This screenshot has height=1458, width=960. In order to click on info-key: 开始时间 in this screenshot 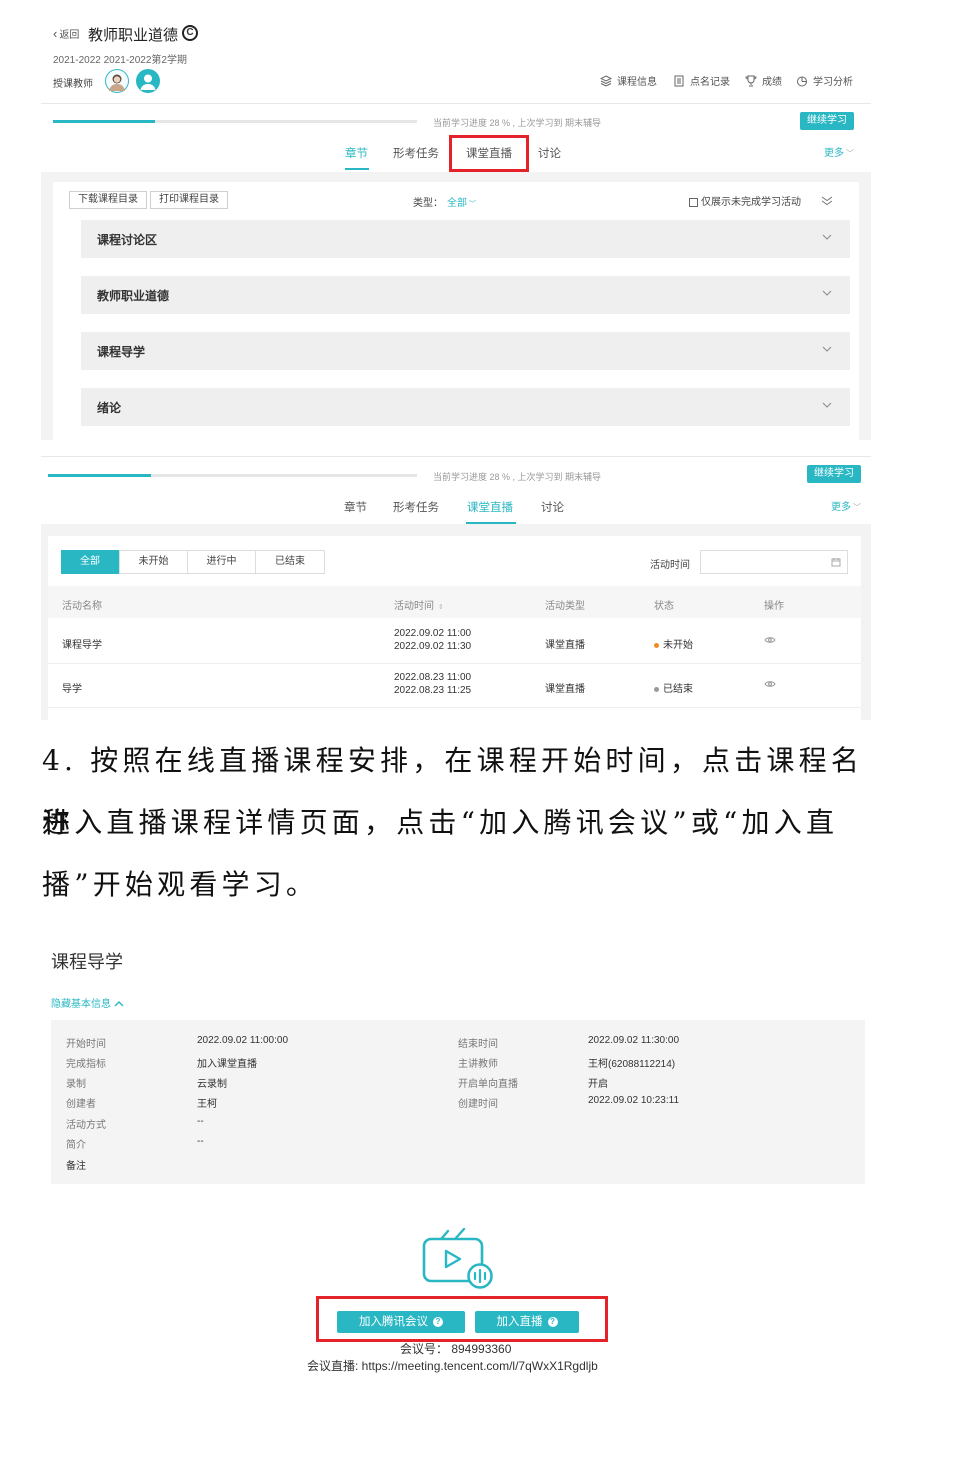, I will do `click(86, 1044)`.